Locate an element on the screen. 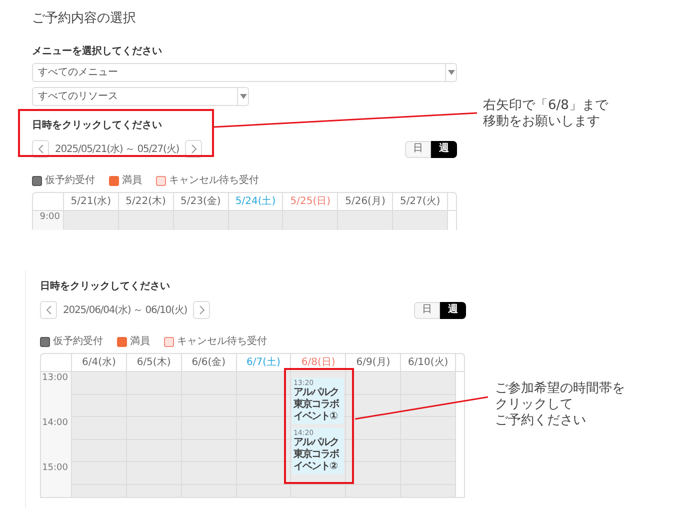 The image size is (679, 508). day-header: 5/27(火) is located at coordinates (420, 201).